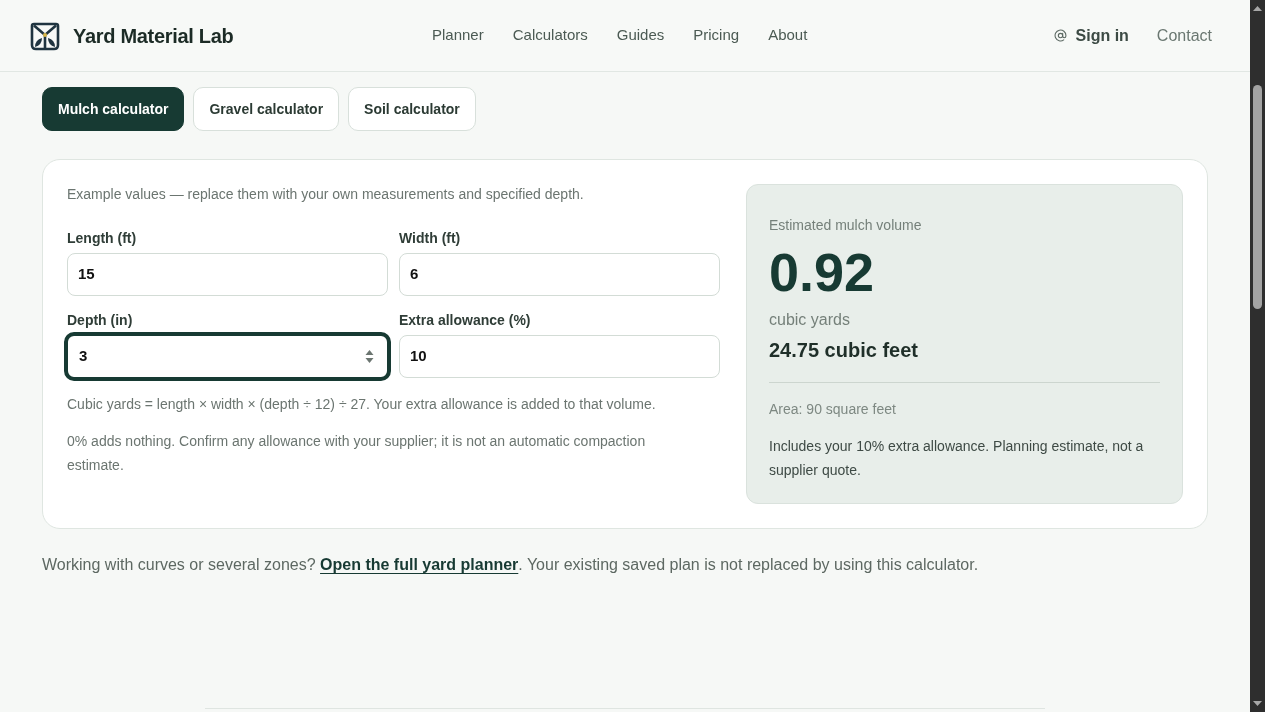 This screenshot has height=712, width=1265. What do you see at coordinates (326, 194) in the screenshot?
I see `intro-text: Example values — replace them with your own measurements and specified depth.` at bounding box center [326, 194].